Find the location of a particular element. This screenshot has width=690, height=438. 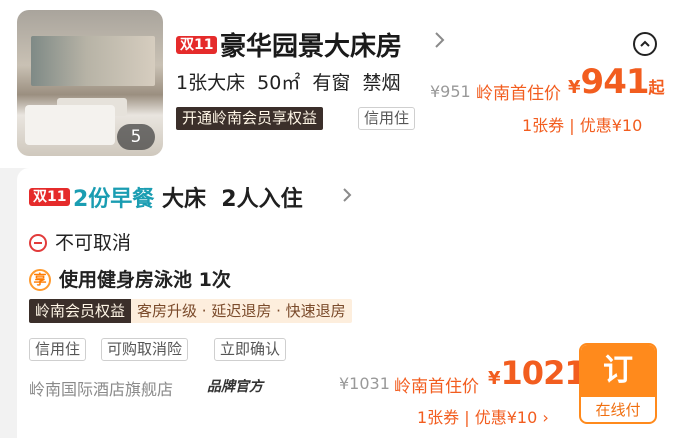

price-value: 941 is located at coordinates (615, 82).